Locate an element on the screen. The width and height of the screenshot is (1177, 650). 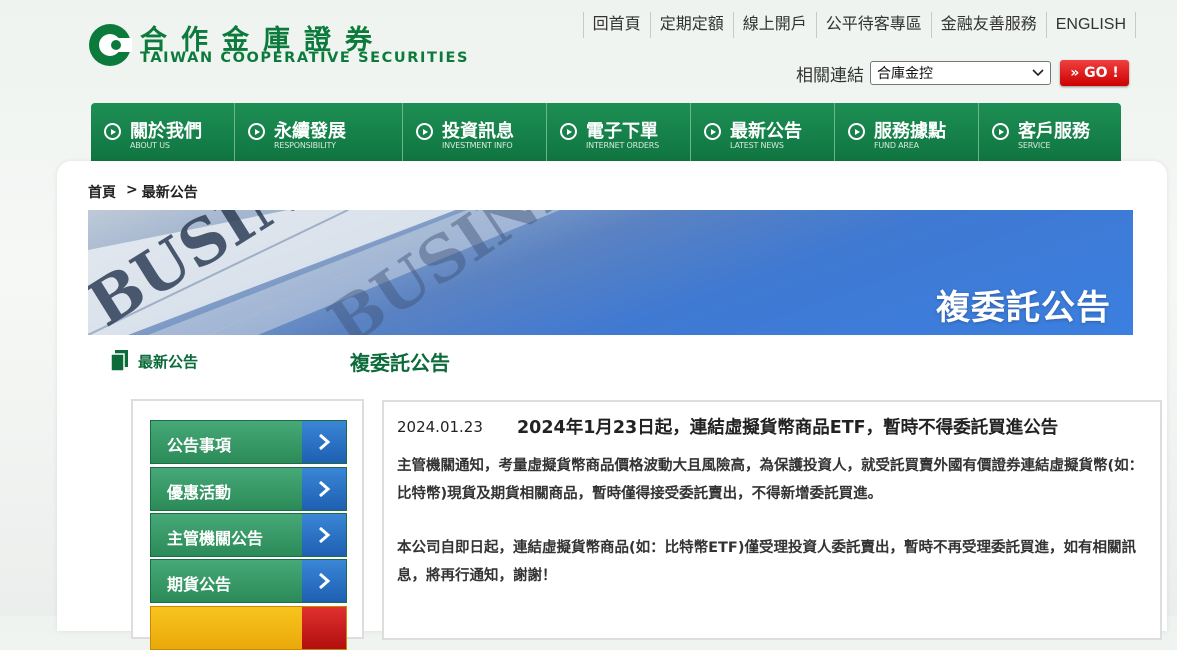
top-links: 回首頁 定期定額 線上開戶 公平待客專區 金融友善服務 ENGLISH is located at coordinates (859, 25).